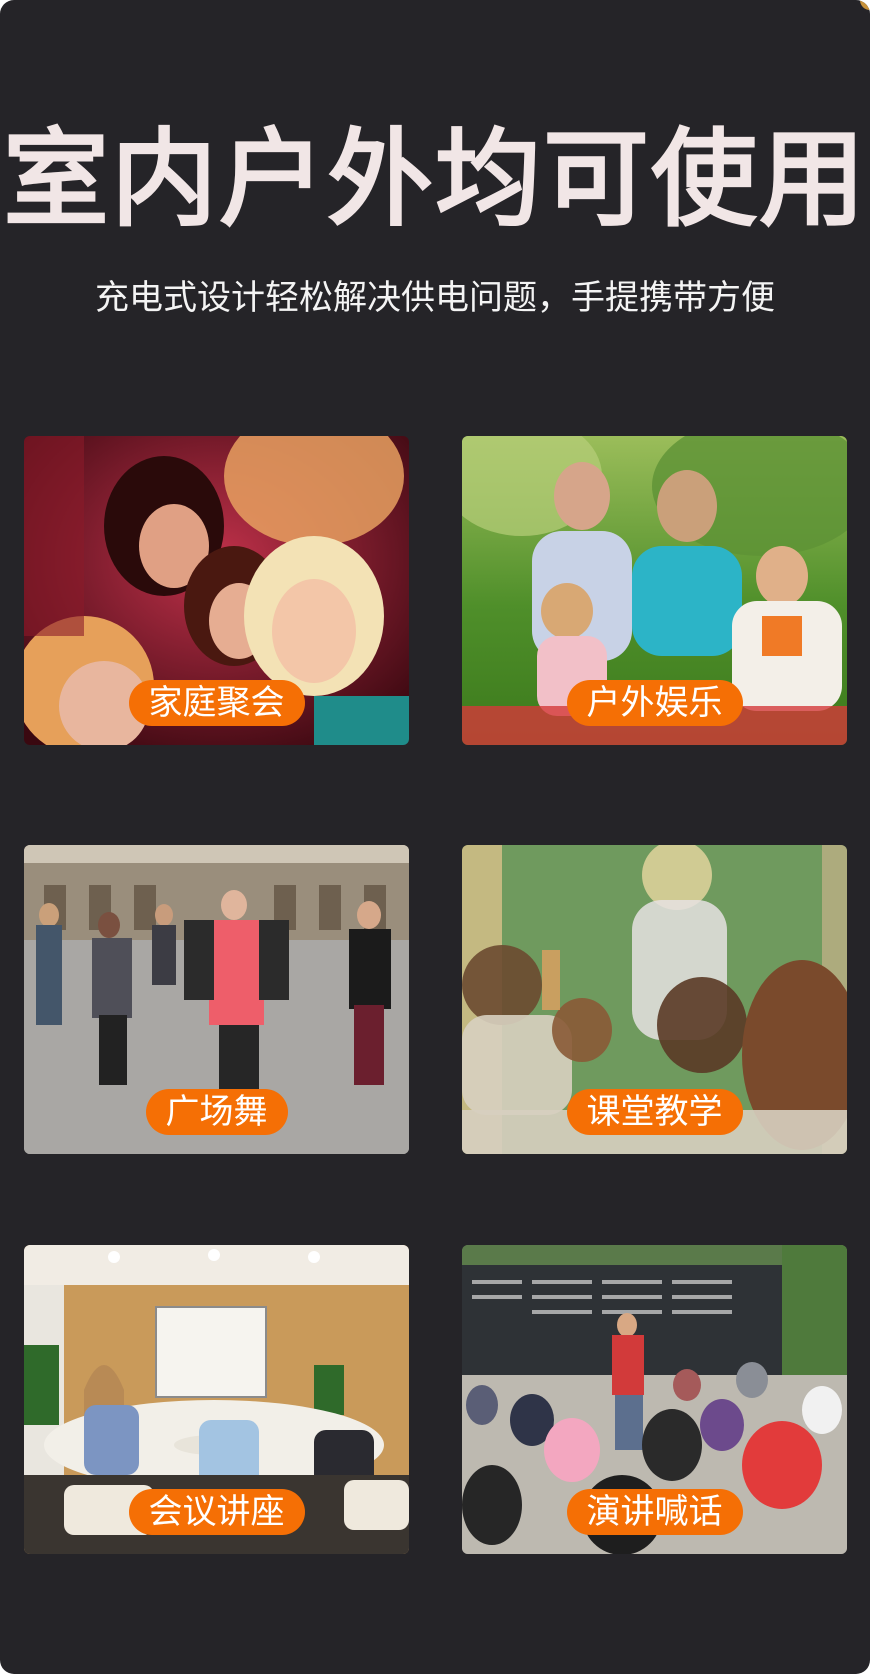 This screenshot has height=1674, width=870. I want to click on scene-label: 课堂教学, so click(654, 1112).